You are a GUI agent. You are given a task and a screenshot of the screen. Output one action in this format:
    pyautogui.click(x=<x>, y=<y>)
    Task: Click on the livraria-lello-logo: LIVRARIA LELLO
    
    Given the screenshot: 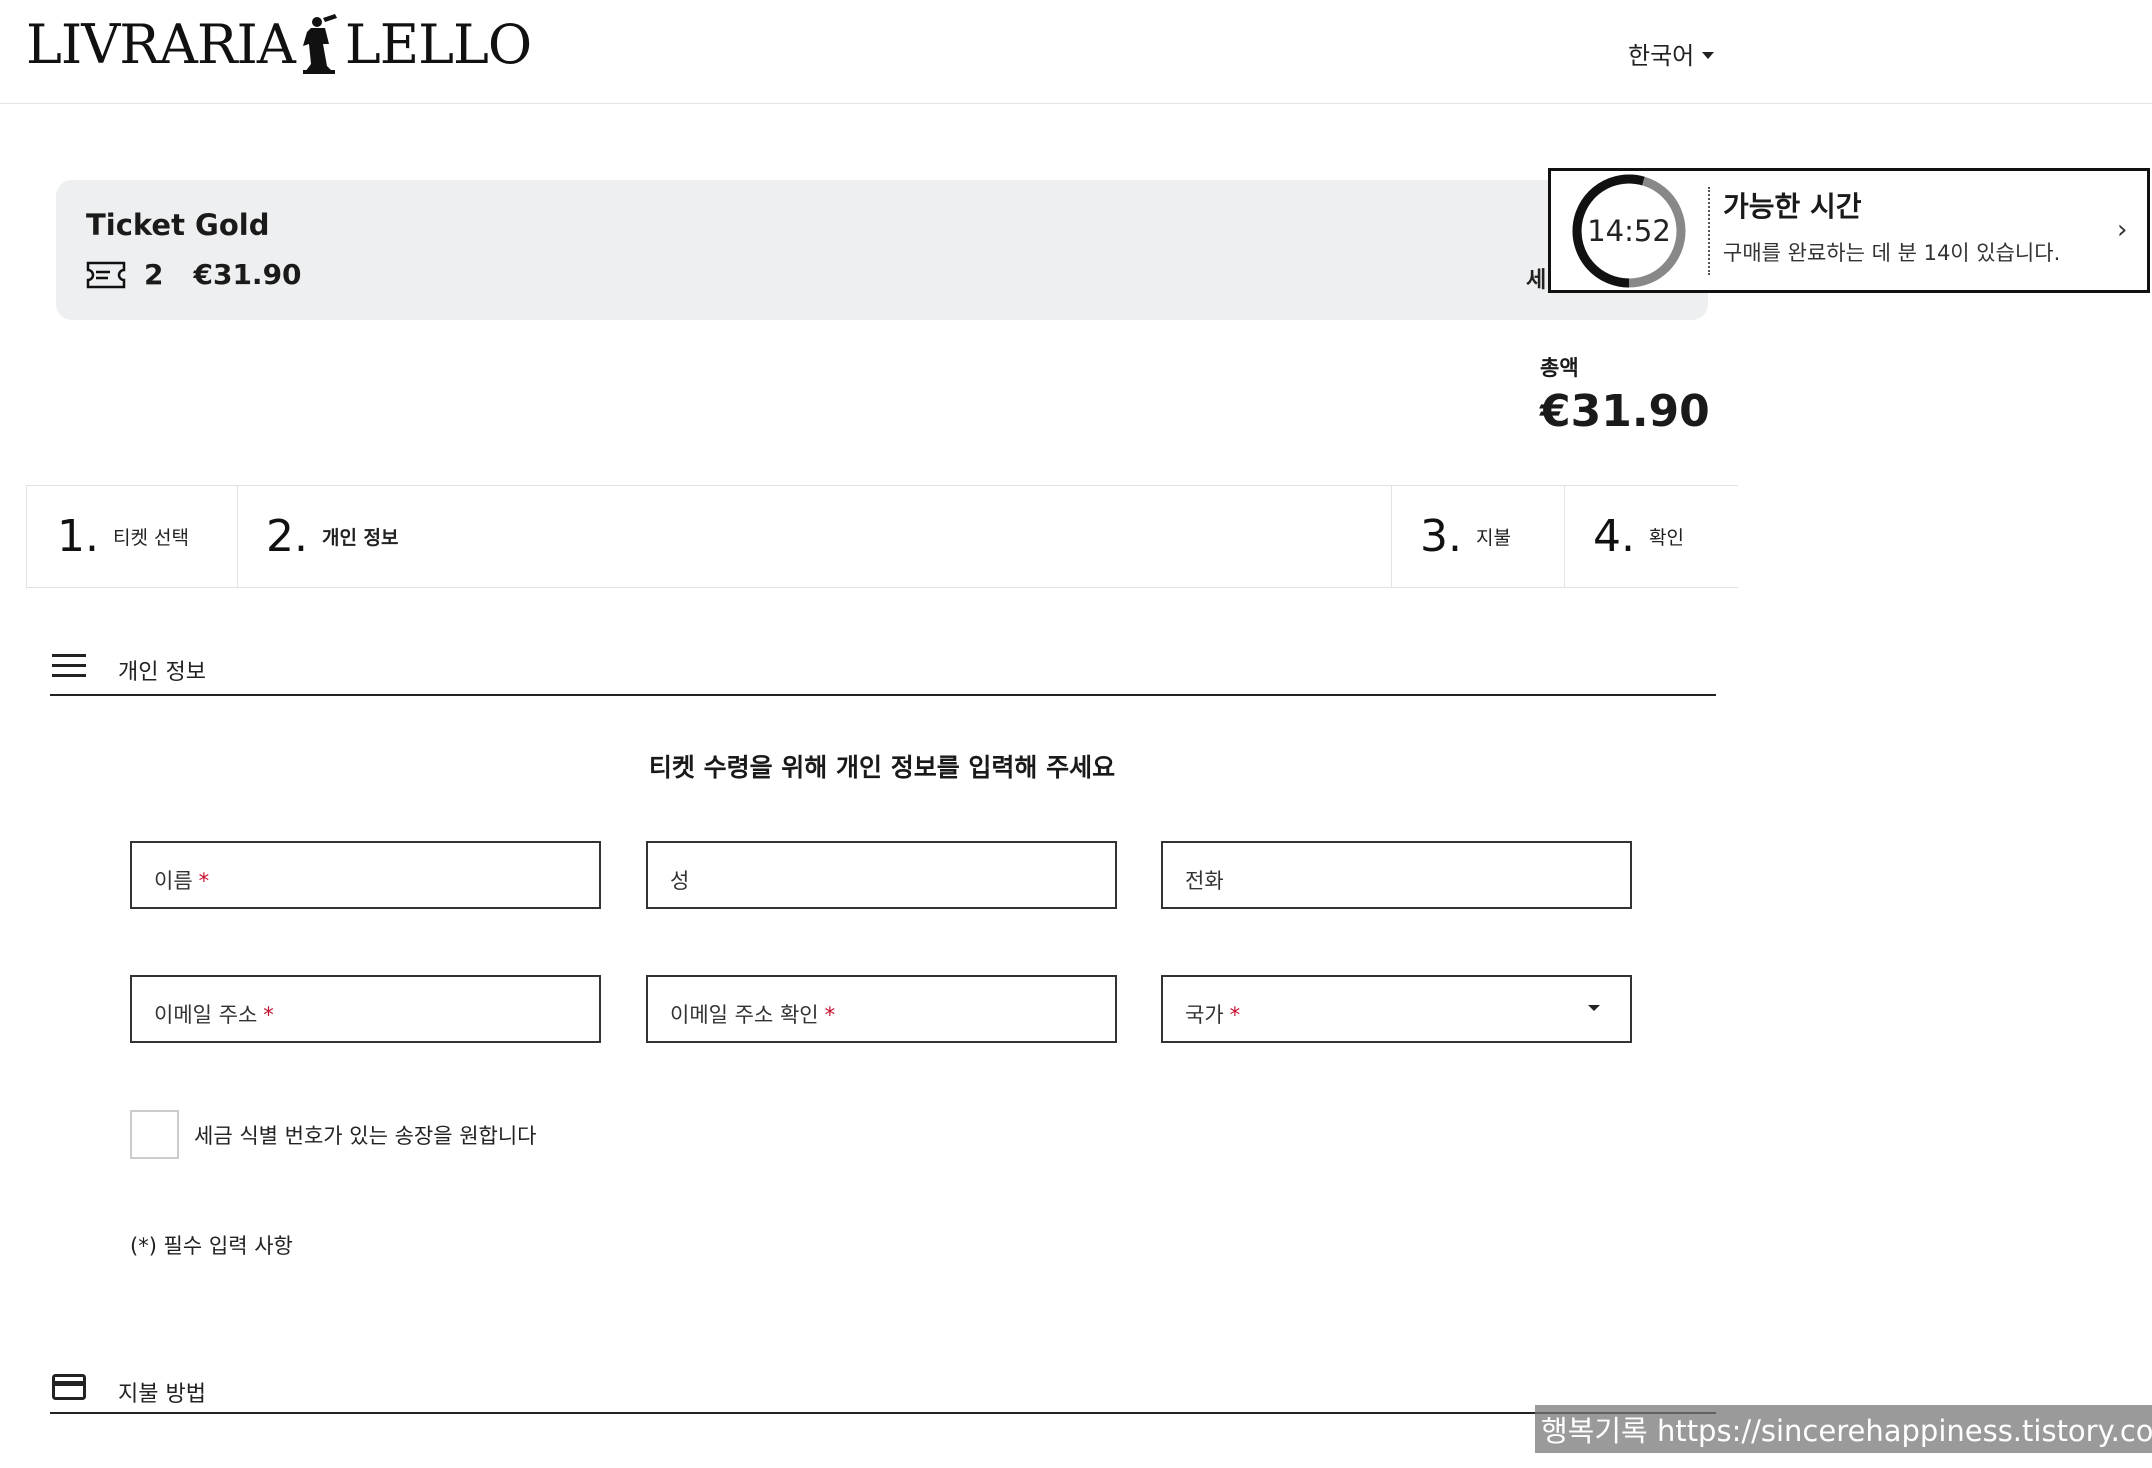 What is the action you would take?
    pyautogui.click(x=279, y=44)
    